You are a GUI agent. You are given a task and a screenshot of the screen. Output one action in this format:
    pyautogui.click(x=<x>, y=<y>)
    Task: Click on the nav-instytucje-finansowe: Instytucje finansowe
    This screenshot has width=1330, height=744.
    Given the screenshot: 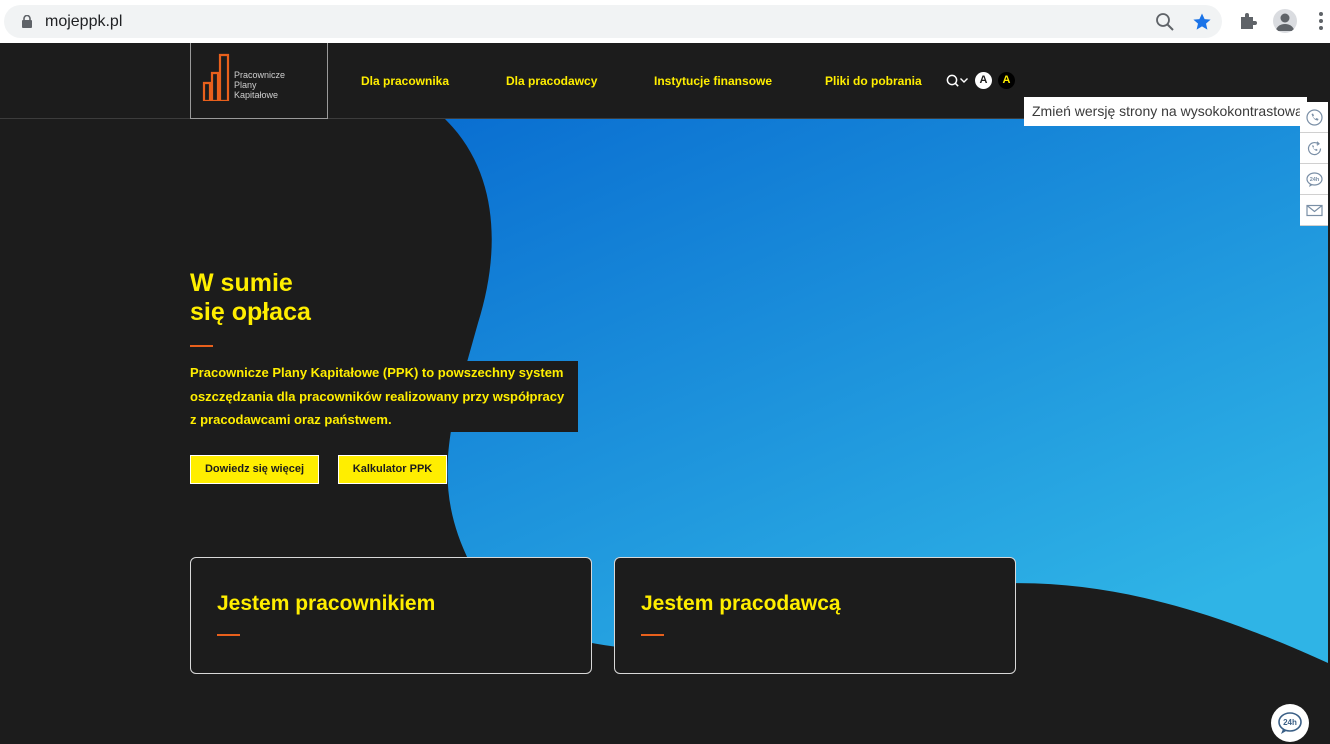 What is the action you would take?
    pyautogui.click(x=713, y=81)
    